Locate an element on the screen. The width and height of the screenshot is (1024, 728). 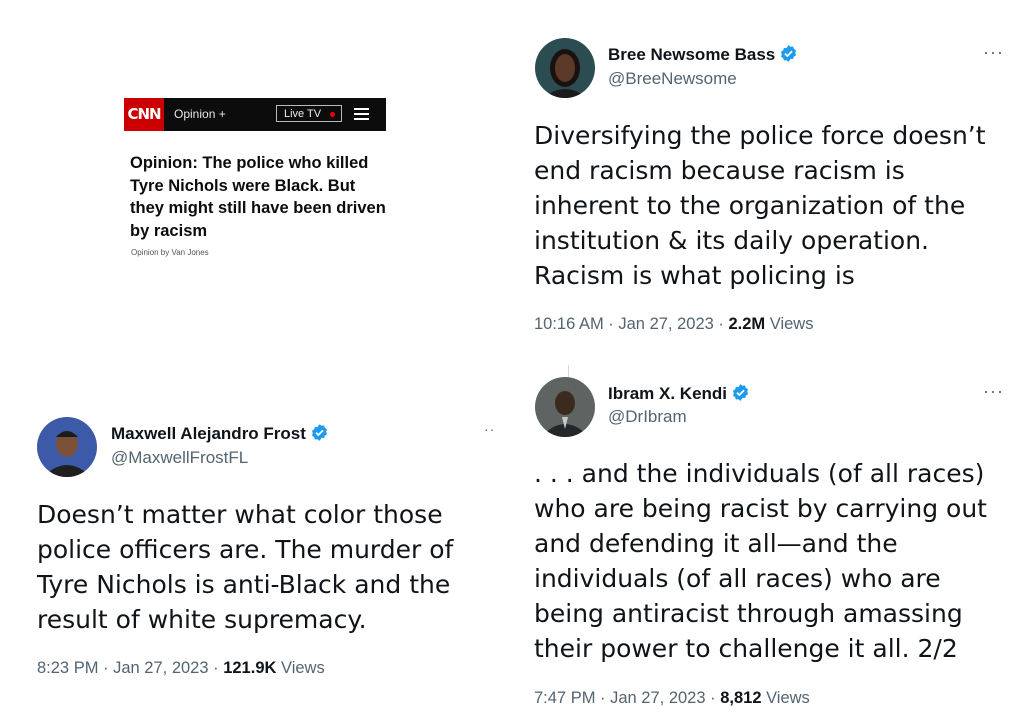
view-count: 121.9K is located at coordinates (250, 668).